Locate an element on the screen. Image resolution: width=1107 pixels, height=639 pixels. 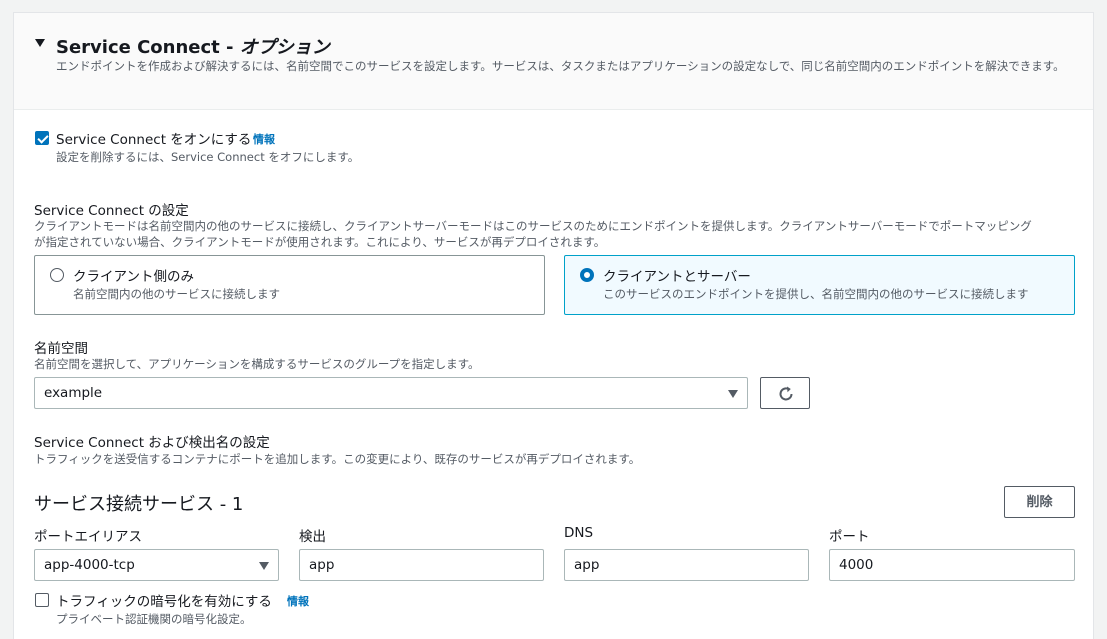
port-label: ポート is located at coordinates (849, 537).